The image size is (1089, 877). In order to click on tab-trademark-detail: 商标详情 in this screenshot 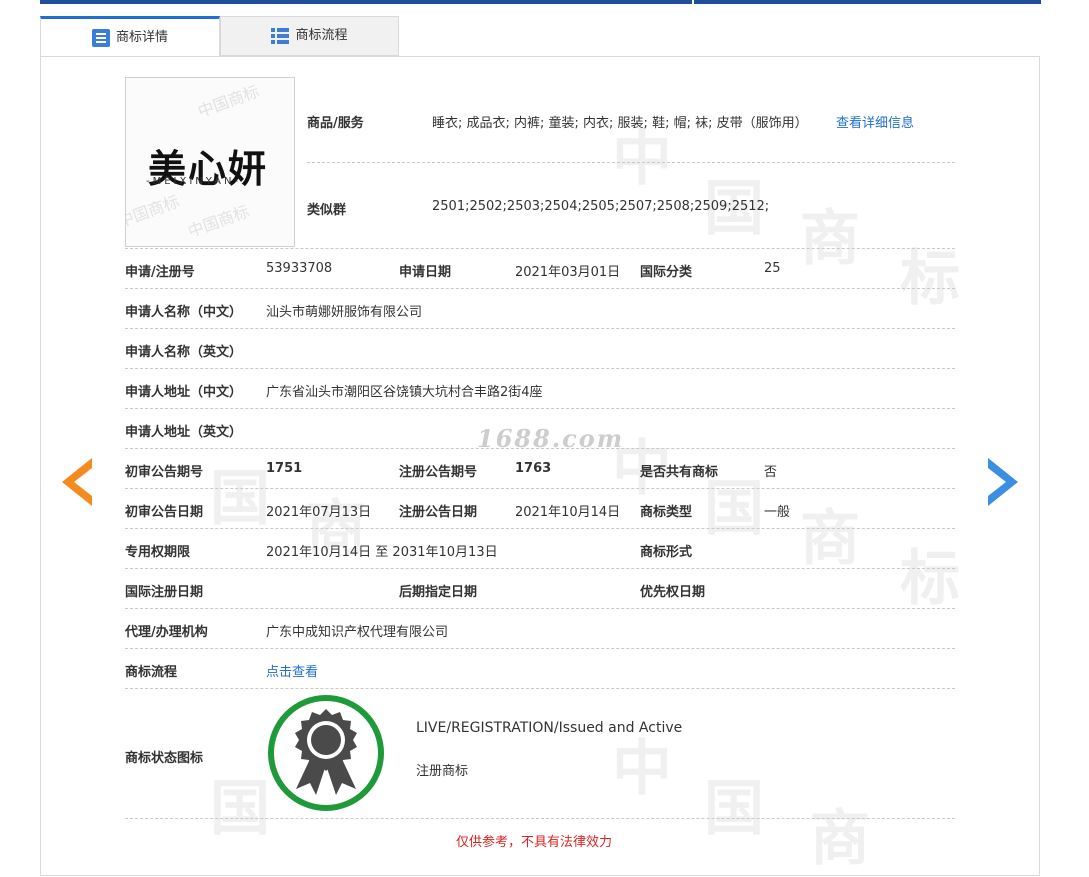, I will do `click(130, 36)`.